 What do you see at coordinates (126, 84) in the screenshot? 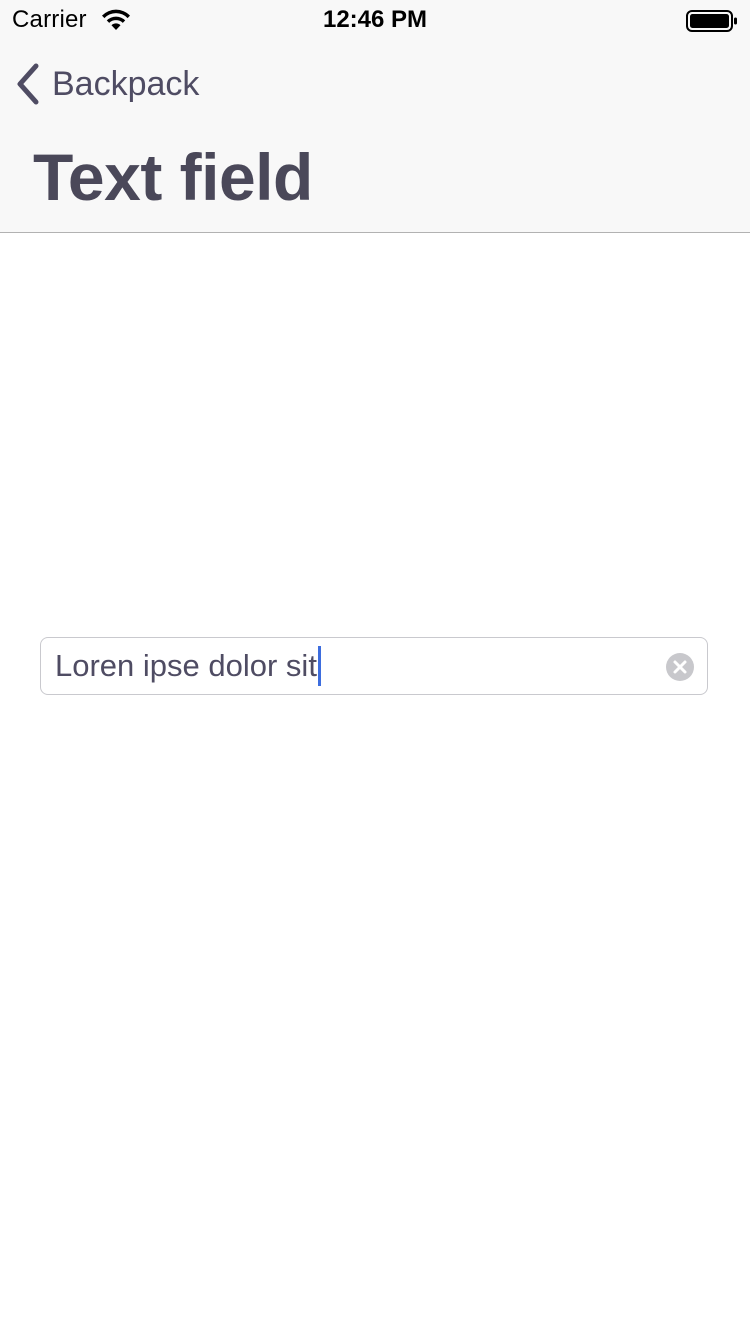
I see `back-button-label: Backpack` at bounding box center [126, 84].